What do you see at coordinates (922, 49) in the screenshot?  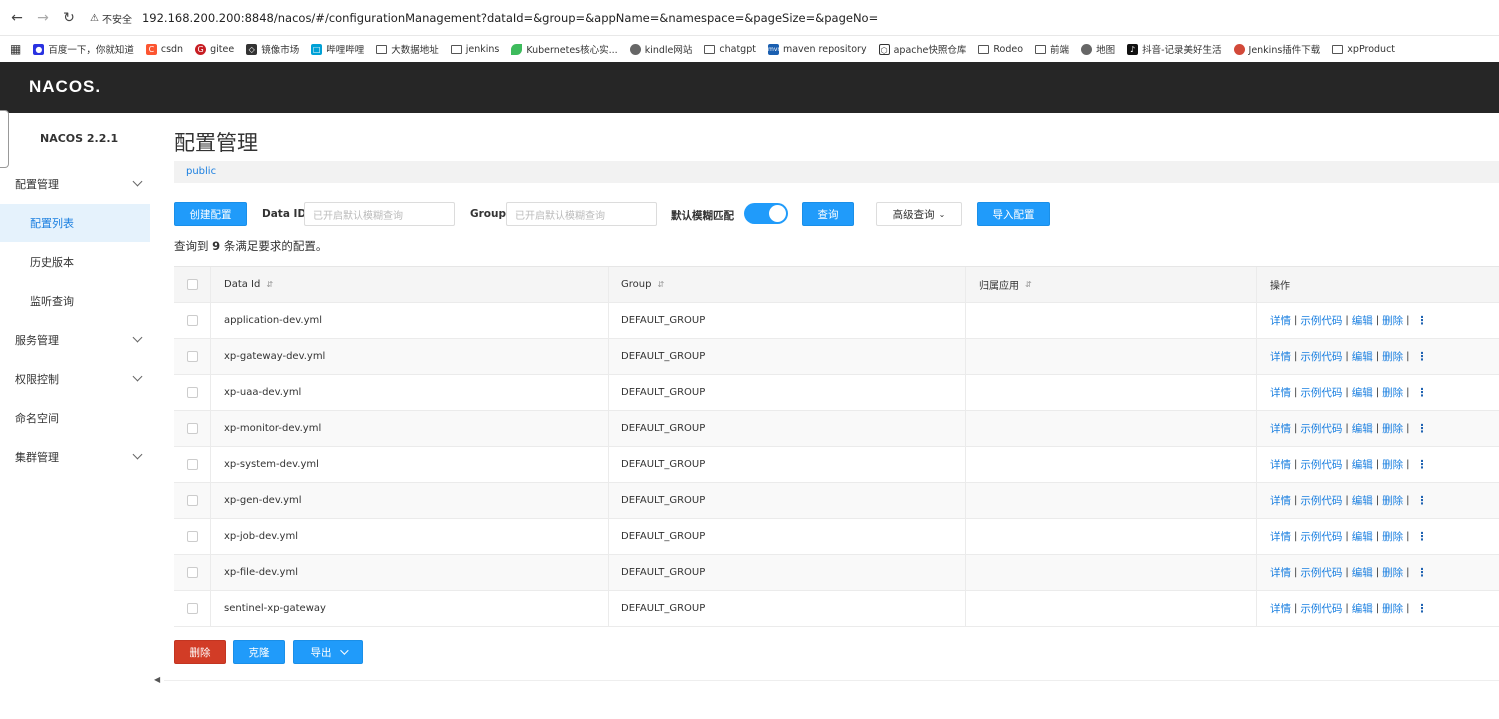 I see `bookmark-apache: ⬡ apache快照仓库` at bounding box center [922, 49].